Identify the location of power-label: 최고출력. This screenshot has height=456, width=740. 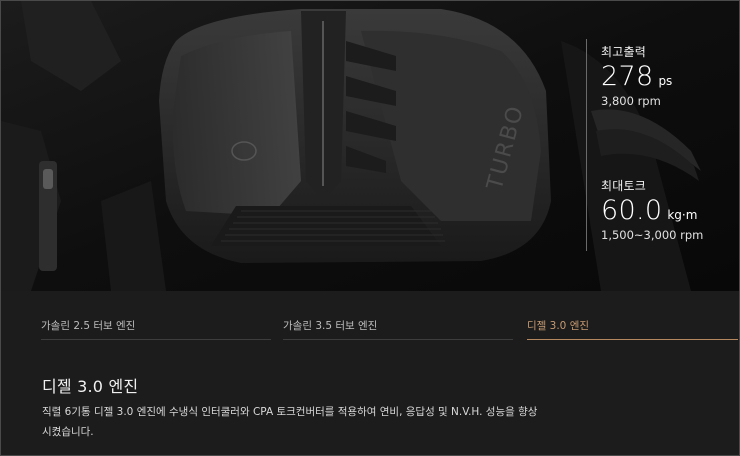
(623, 52).